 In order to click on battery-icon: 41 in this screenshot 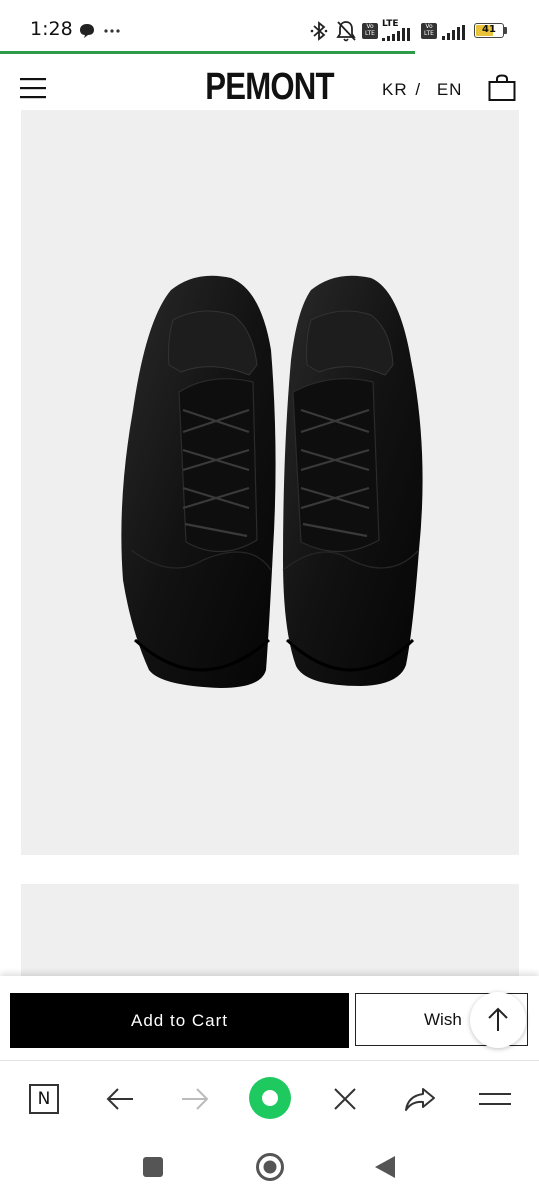, I will do `click(489, 30)`.